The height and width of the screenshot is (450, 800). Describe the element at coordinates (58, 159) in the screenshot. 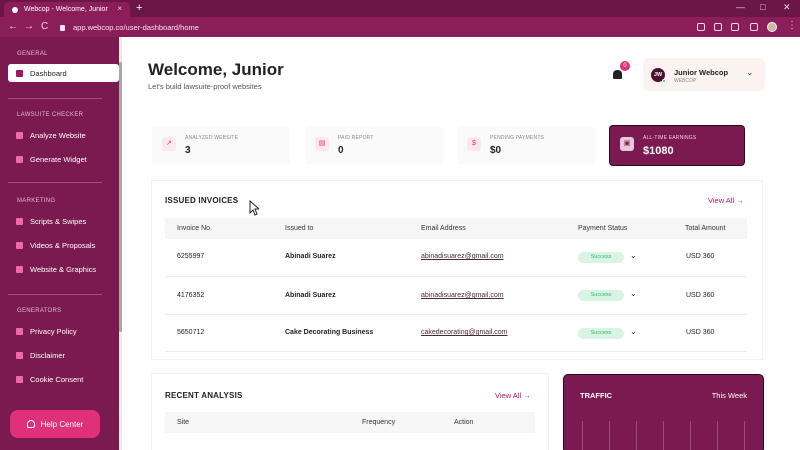

I see `sidebar-item-label: Generate Widget` at that location.